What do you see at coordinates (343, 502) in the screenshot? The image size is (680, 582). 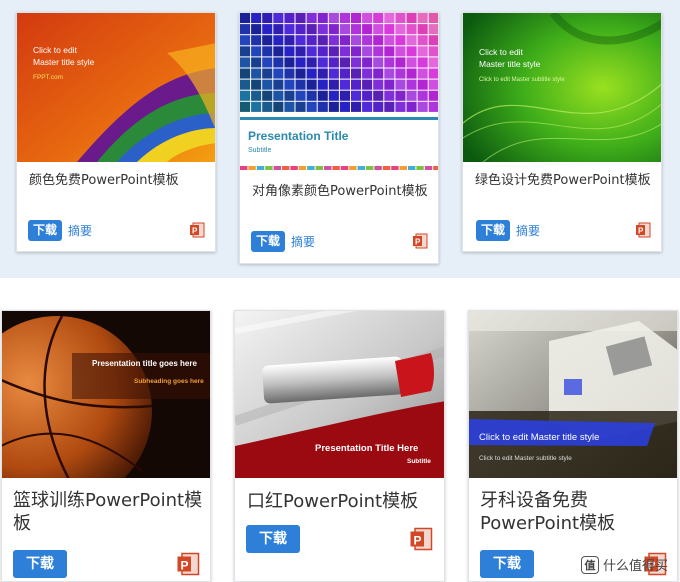 I see `template-title: 口红PowerPoint模板` at bounding box center [343, 502].